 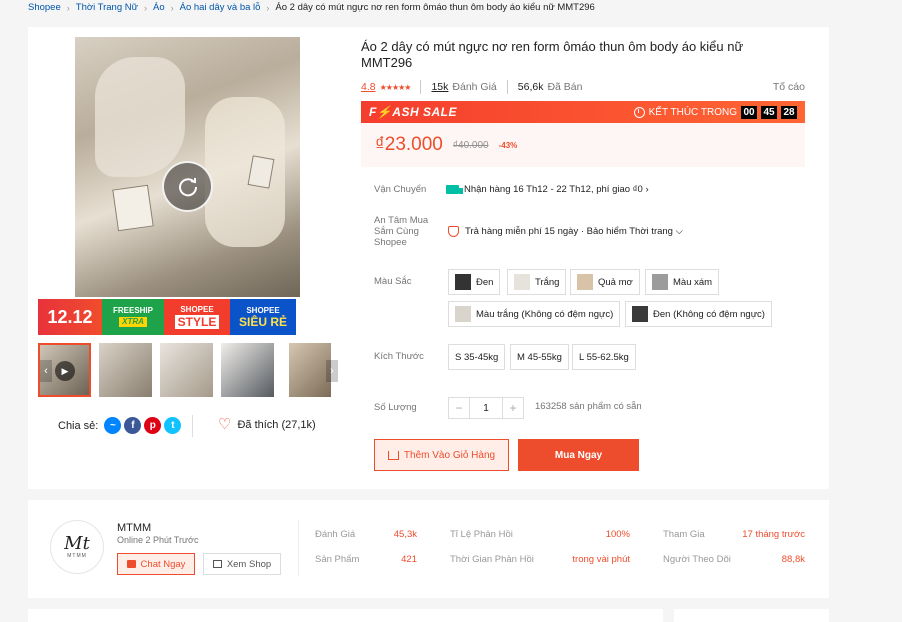 What do you see at coordinates (692, 112) in the screenshot?
I see `ends-label: KẾT THÚC TRONG` at bounding box center [692, 112].